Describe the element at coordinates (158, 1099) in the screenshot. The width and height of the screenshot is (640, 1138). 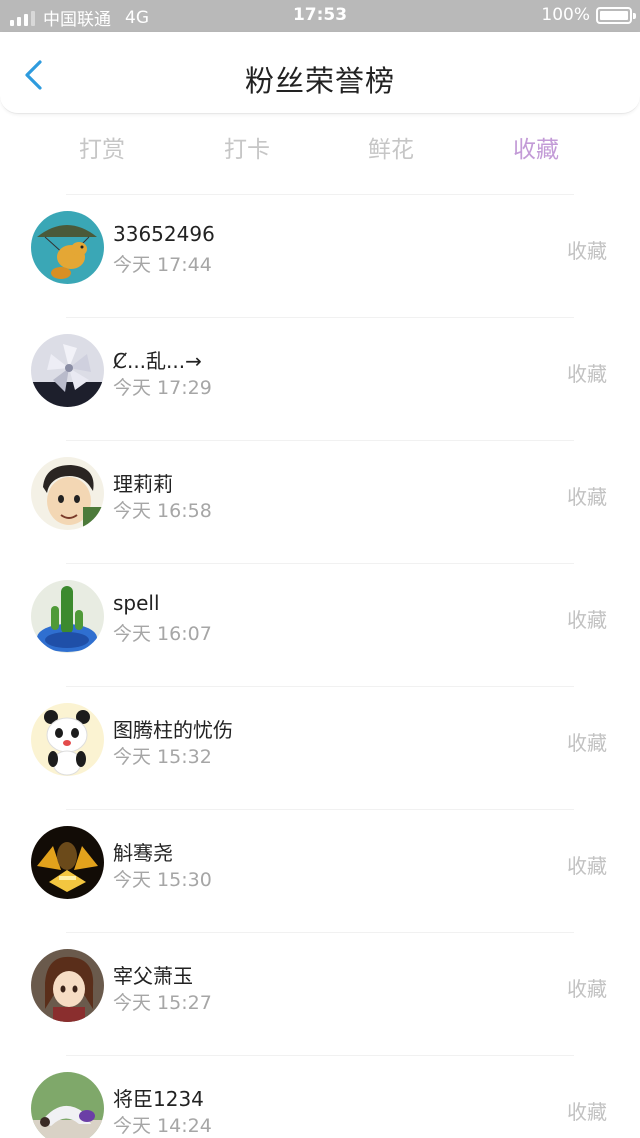
I see `user-name: 将臣1234` at that location.